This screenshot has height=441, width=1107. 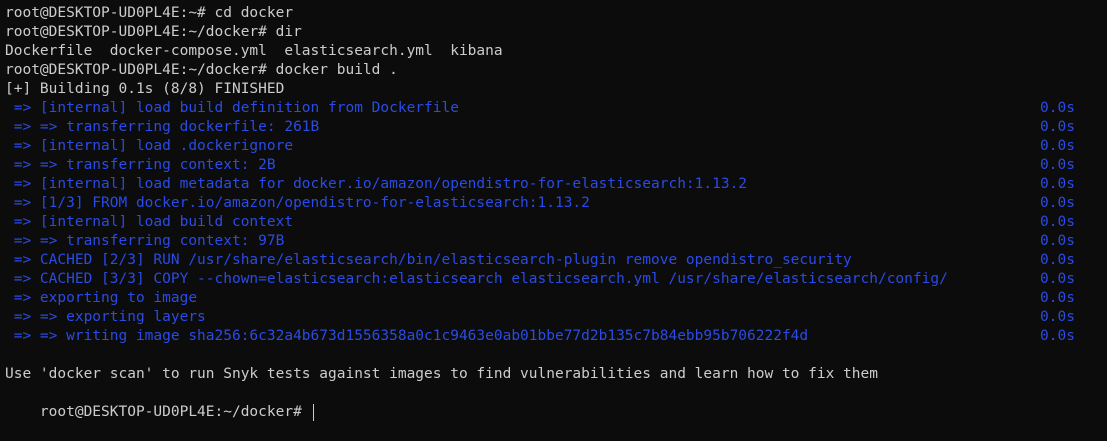 I want to click on output-line: => => transferring context: 97B, so click(x=145, y=241).